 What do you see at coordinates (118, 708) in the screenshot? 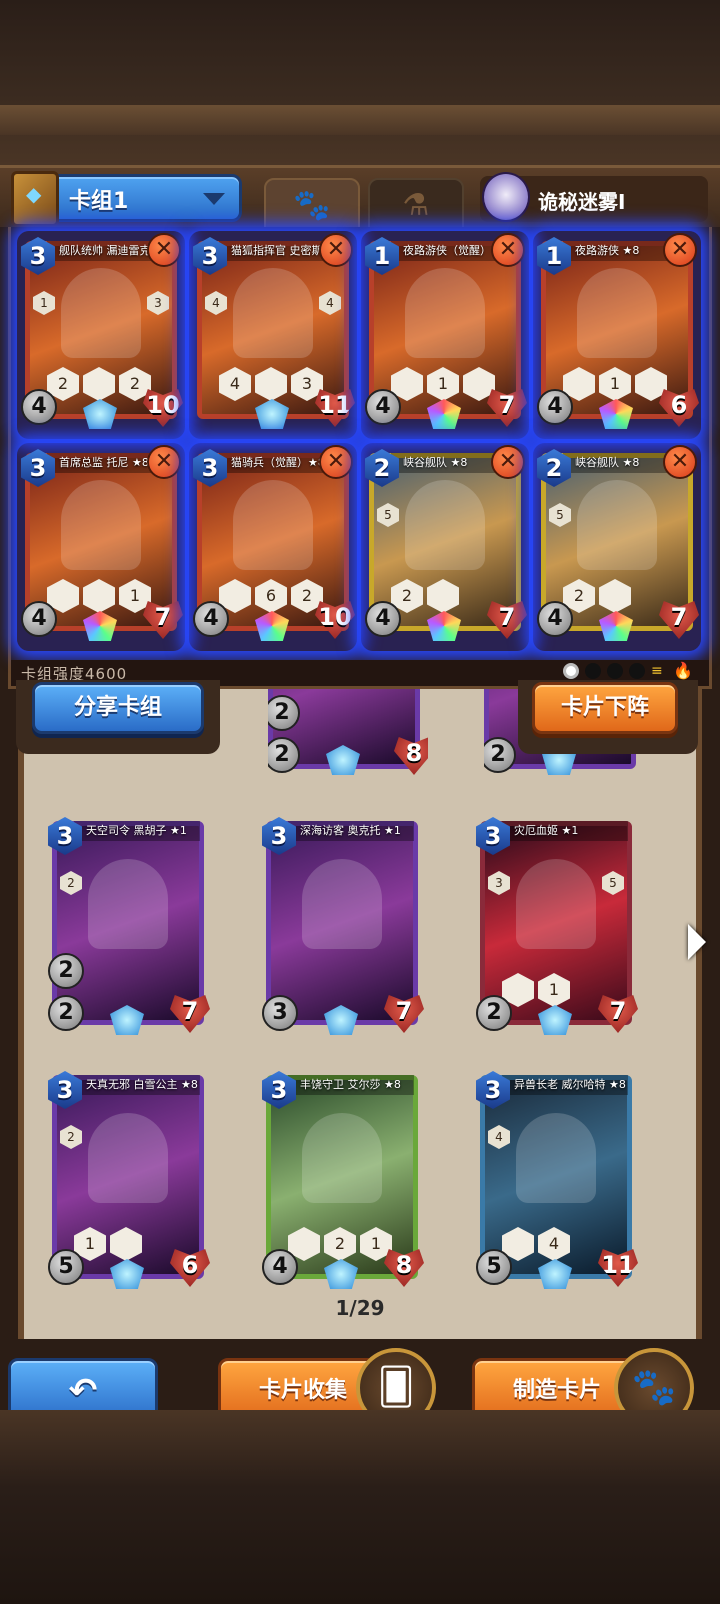
I see `share-deck-button: 分享卡组` at bounding box center [118, 708].